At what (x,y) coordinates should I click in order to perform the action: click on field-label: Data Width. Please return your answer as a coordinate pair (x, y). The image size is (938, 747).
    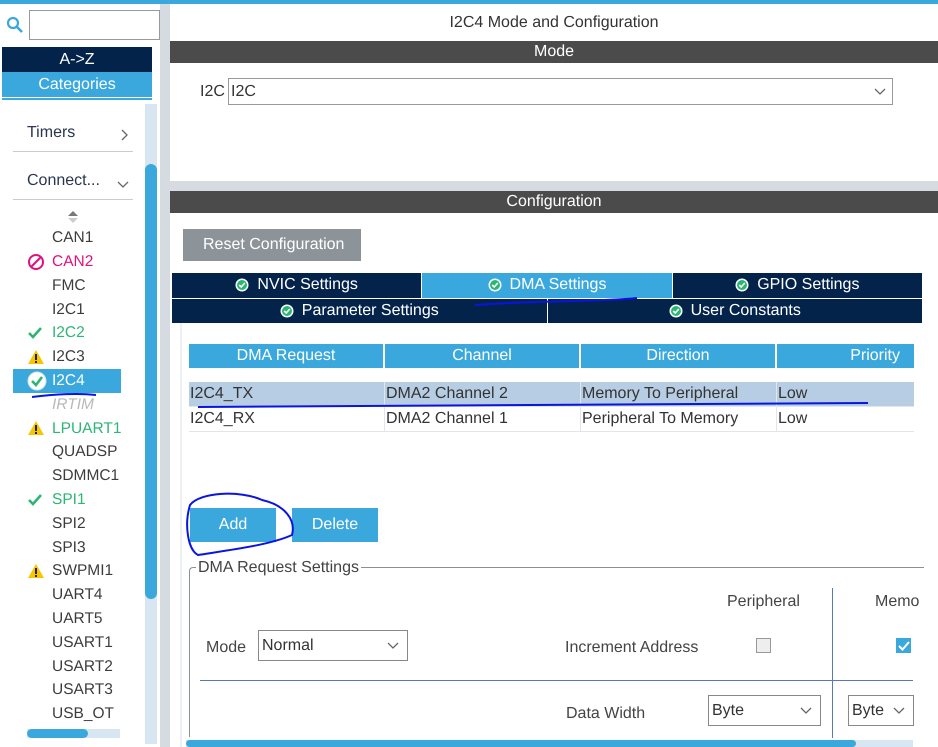
    Looking at the image, I should click on (606, 714).